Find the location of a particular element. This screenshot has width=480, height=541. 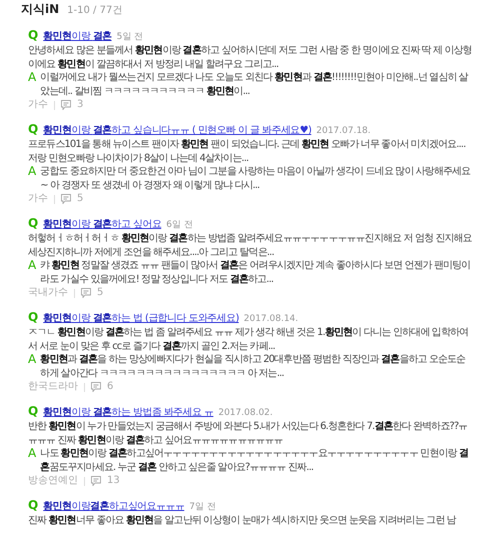

post-date: 2017.07.18. is located at coordinates (343, 131).